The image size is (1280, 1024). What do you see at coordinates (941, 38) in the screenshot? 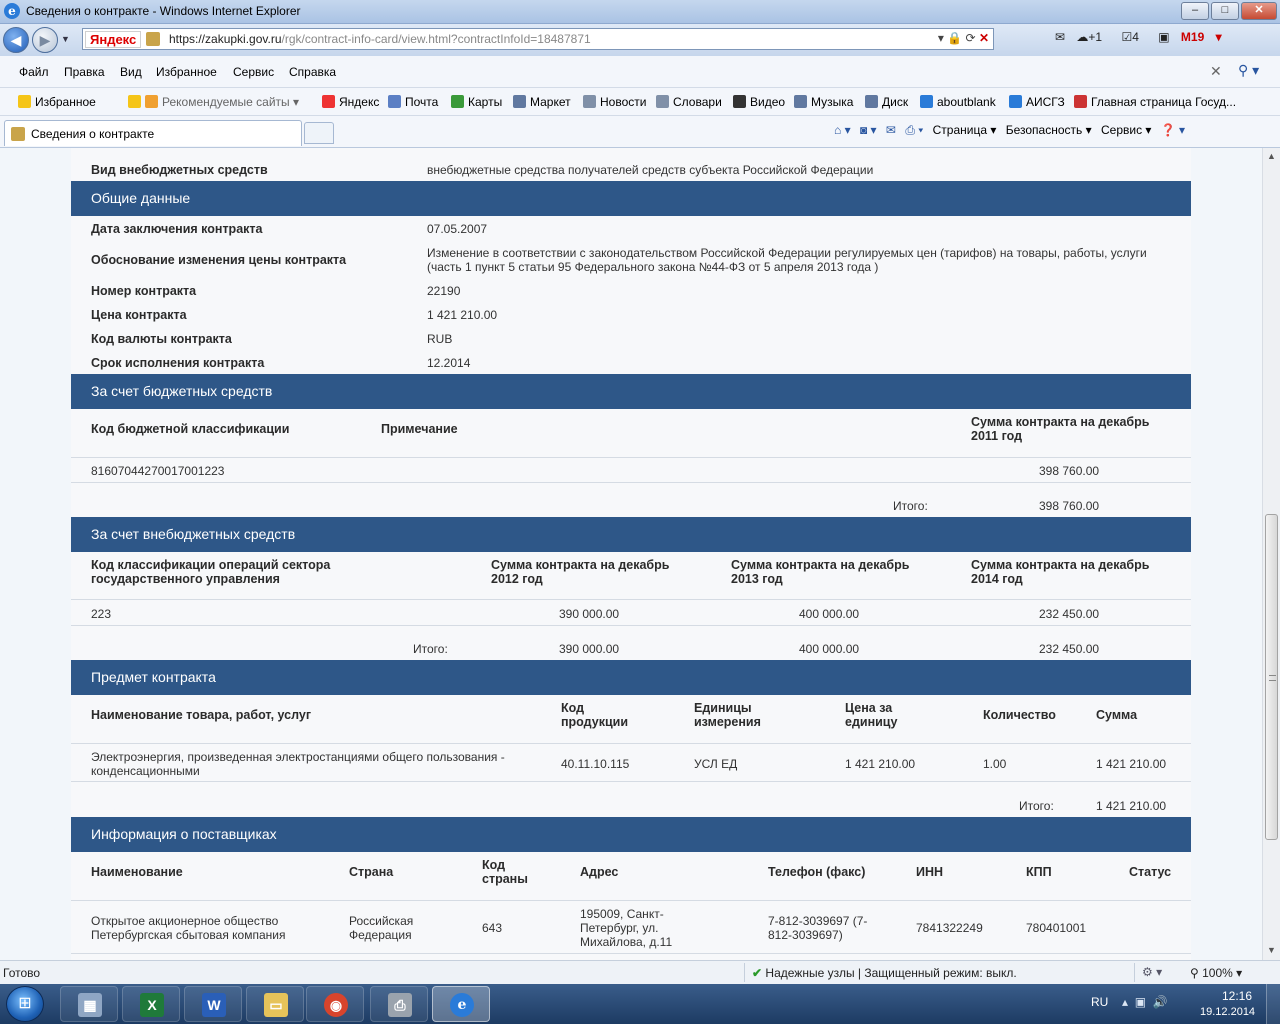
I see `url-dropdown-icon: ▾` at bounding box center [941, 38].